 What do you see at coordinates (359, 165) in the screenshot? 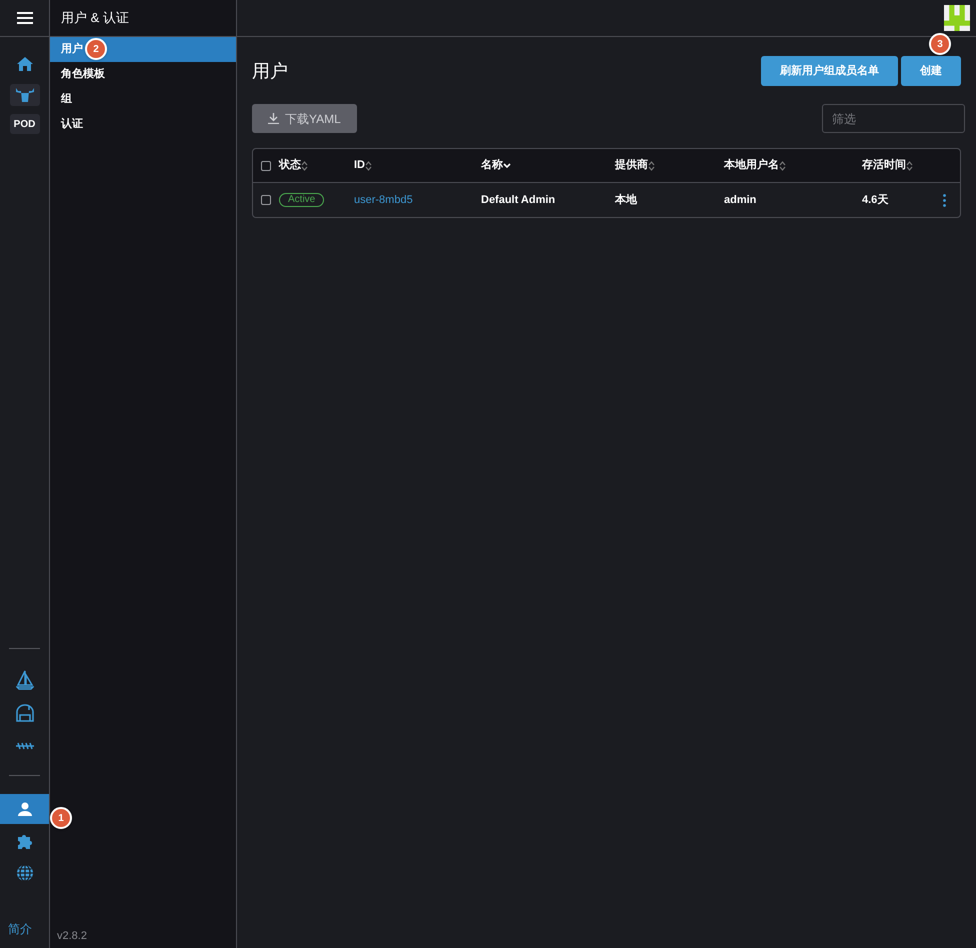
I see `column-header: ID` at bounding box center [359, 165].